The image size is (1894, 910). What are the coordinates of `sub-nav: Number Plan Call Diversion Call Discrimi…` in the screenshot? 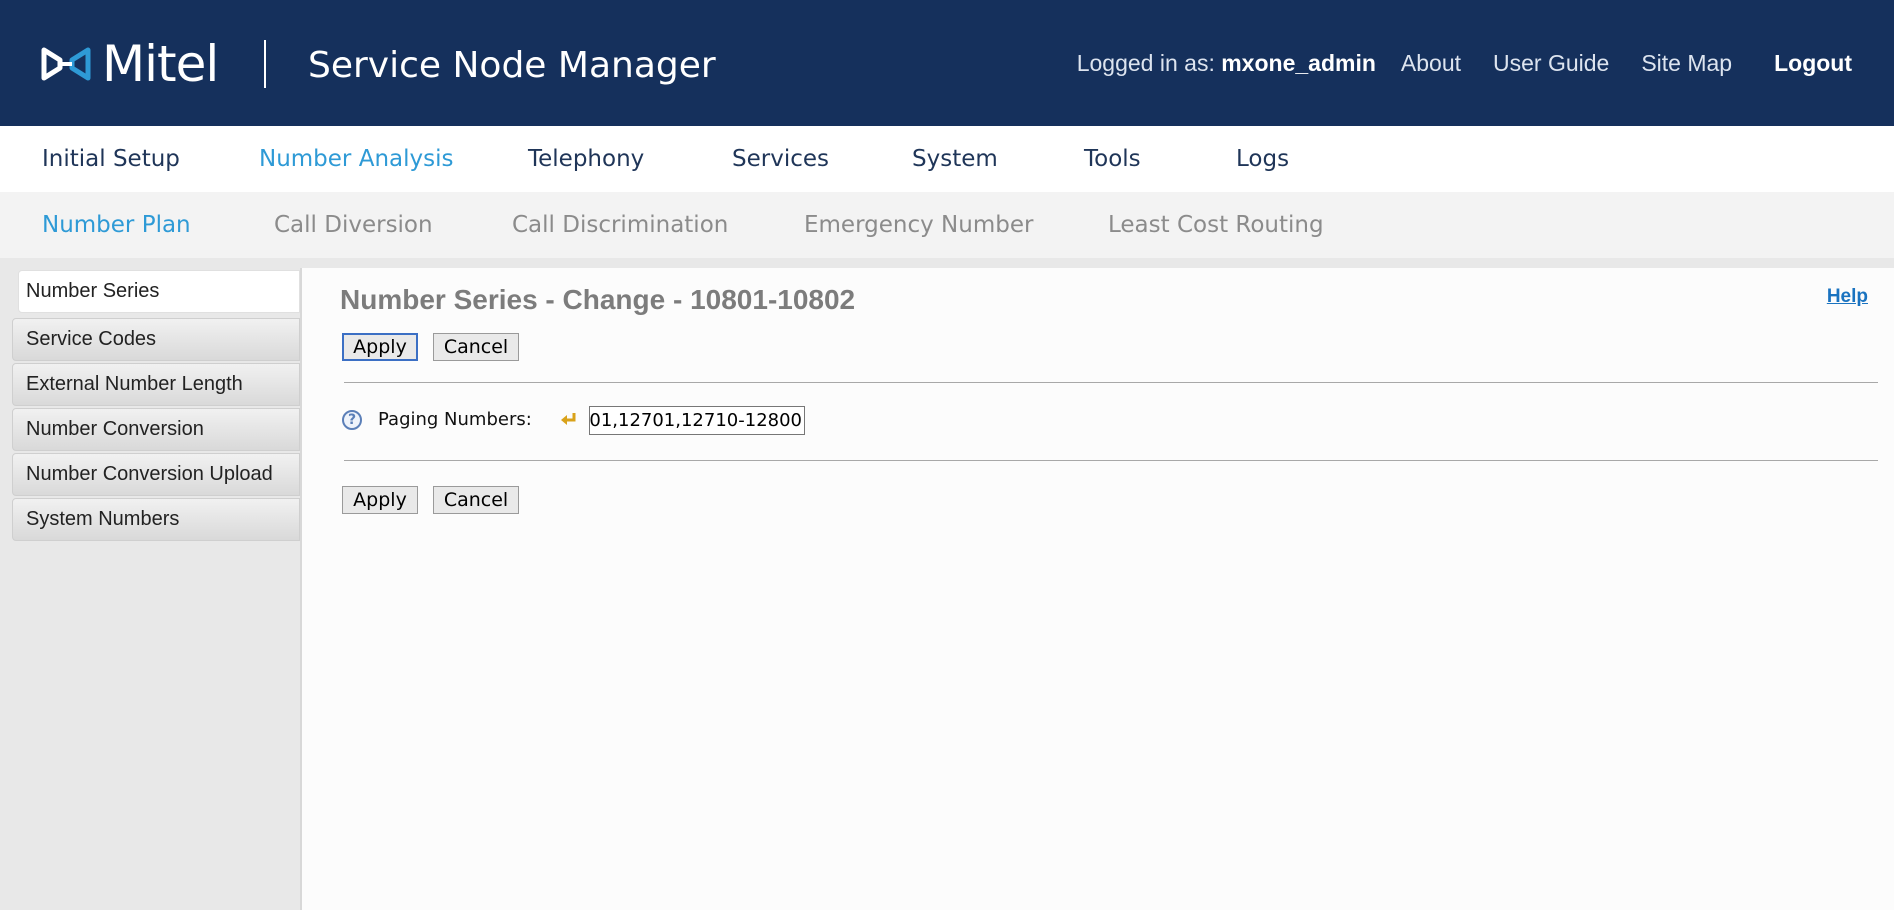 It's located at (947, 225).